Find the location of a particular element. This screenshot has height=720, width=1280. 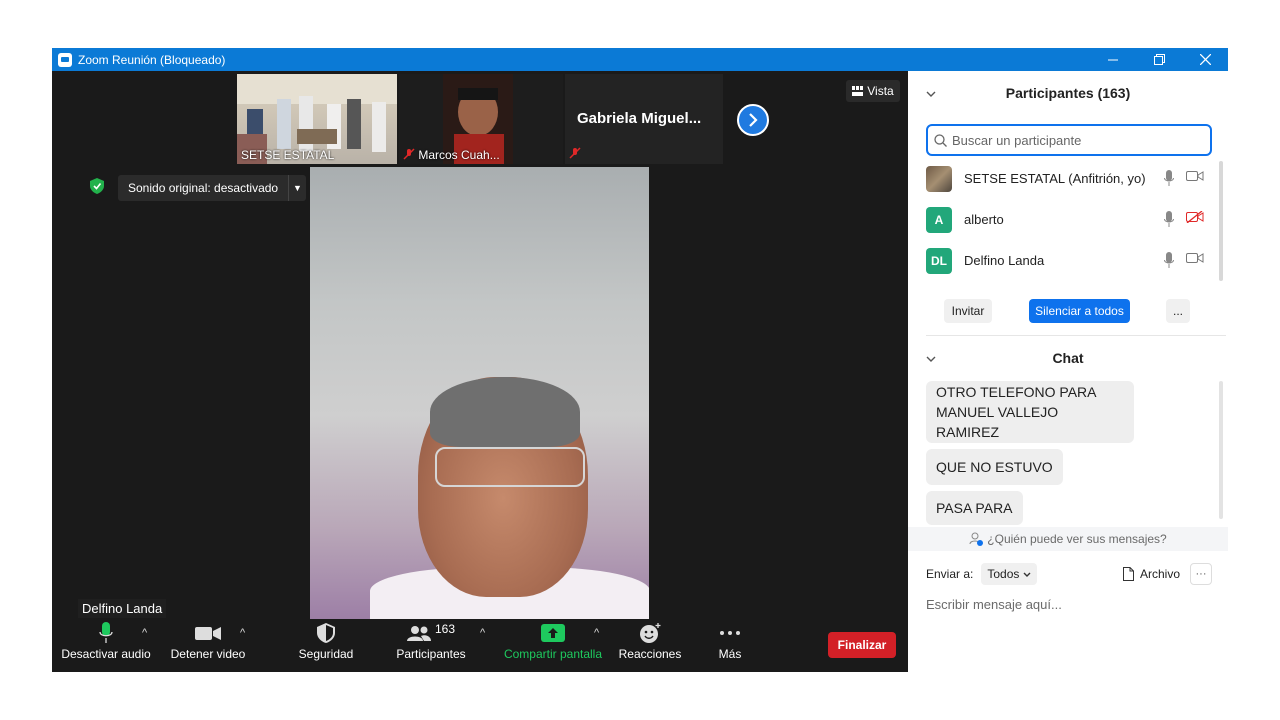

video-shape-hair is located at coordinates (505, 412).